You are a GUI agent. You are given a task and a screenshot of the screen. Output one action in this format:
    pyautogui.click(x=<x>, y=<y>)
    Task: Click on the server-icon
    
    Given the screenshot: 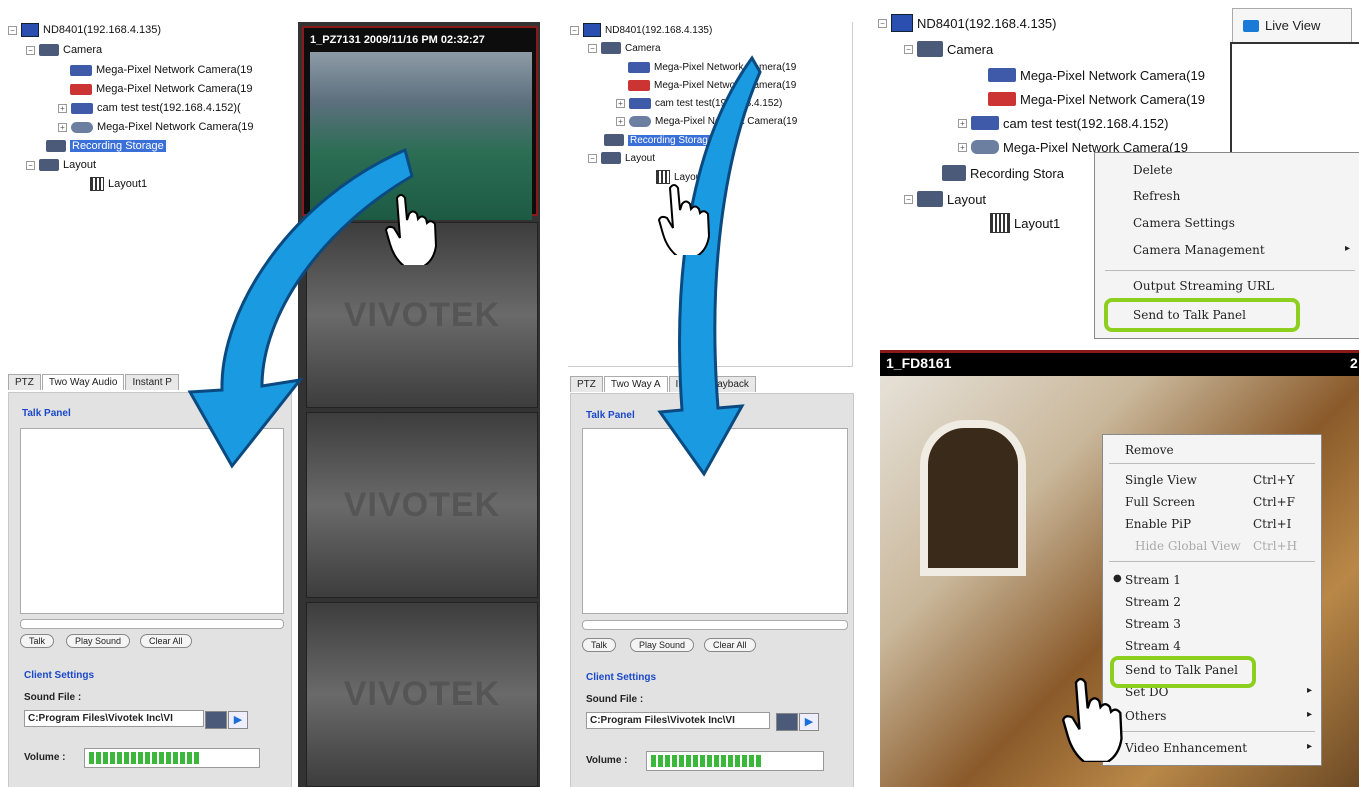 What is the action you would take?
    pyautogui.click(x=902, y=23)
    